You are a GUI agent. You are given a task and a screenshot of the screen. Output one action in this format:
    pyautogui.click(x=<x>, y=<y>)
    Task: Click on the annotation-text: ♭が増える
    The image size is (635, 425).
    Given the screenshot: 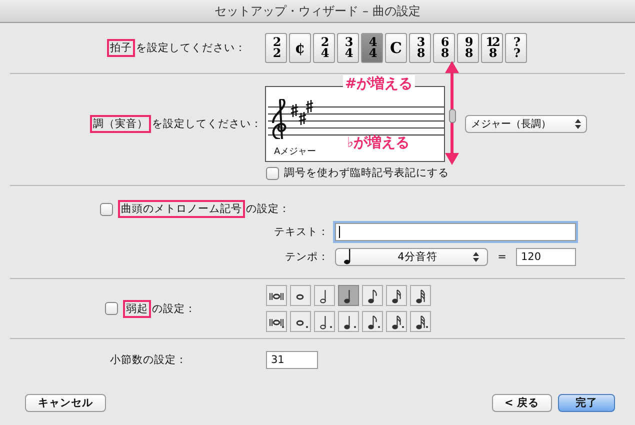 What is the action you would take?
    pyautogui.click(x=378, y=143)
    